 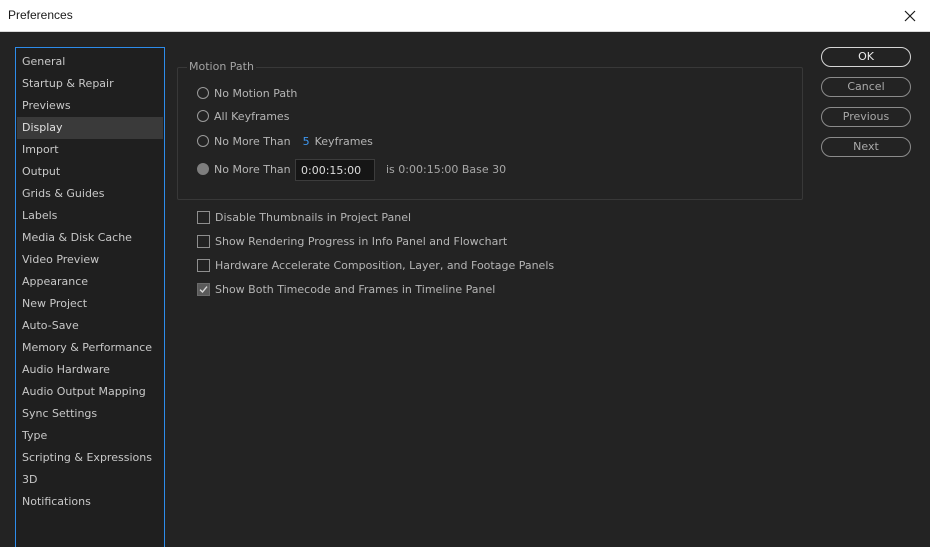 What do you see at coordinates (203, 116) in the screenshot?
I see `radio-all-keyframes` at bounding box center [203, 116].